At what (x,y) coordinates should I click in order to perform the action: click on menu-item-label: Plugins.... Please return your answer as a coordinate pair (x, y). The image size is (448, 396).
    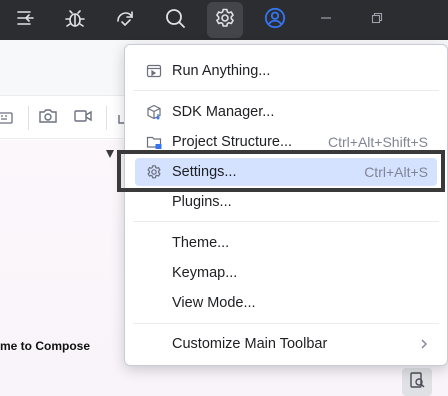
    Looking at the image, I should click on (202, 202).